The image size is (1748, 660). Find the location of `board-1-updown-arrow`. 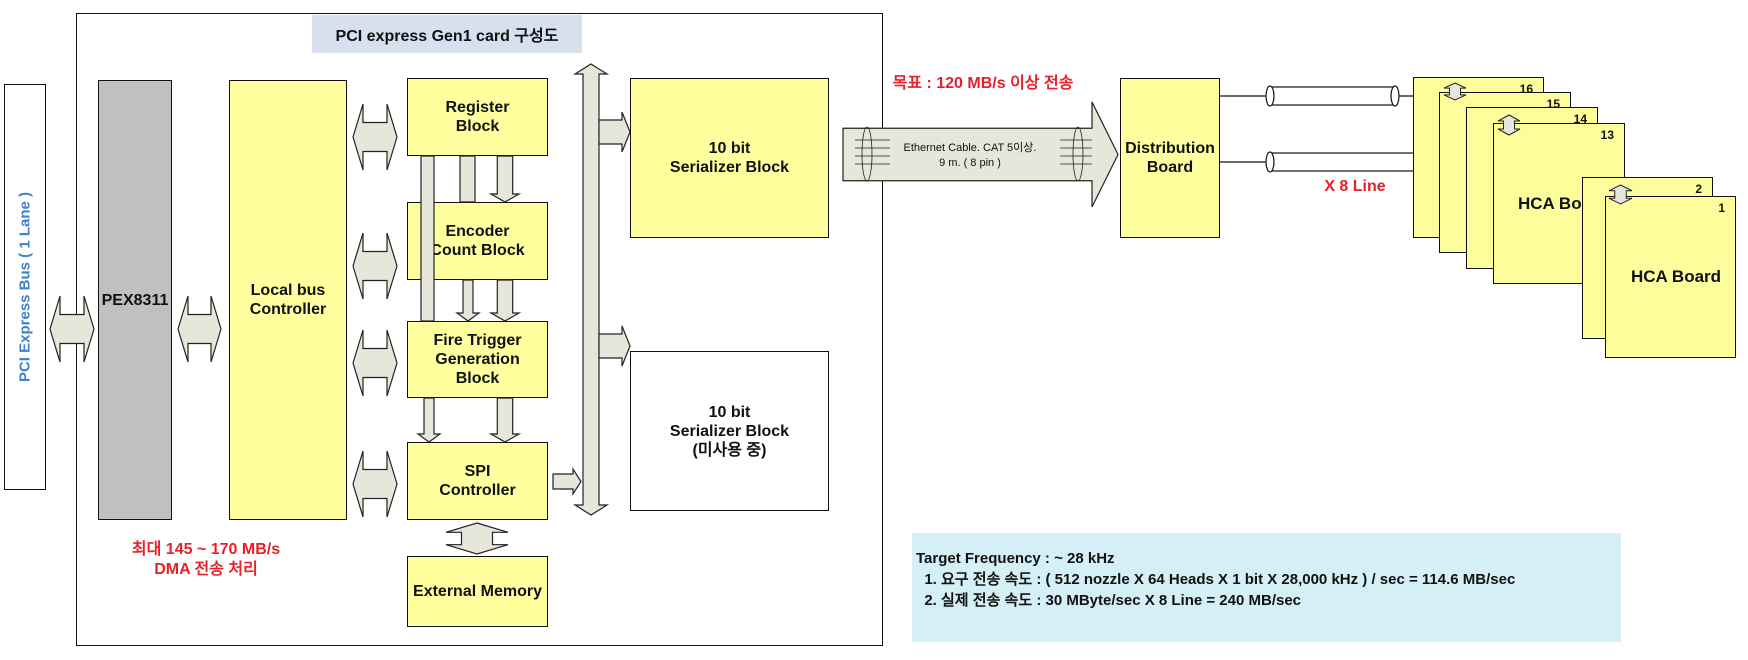

board-1-updown-arrow is located at coordinates (1620, 194).